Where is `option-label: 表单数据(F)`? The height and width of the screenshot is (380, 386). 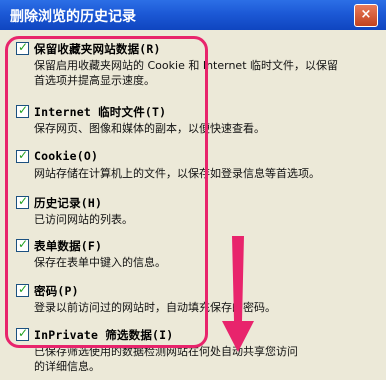 option-label: 表单数据(F) is located at coordinates (68, 246).